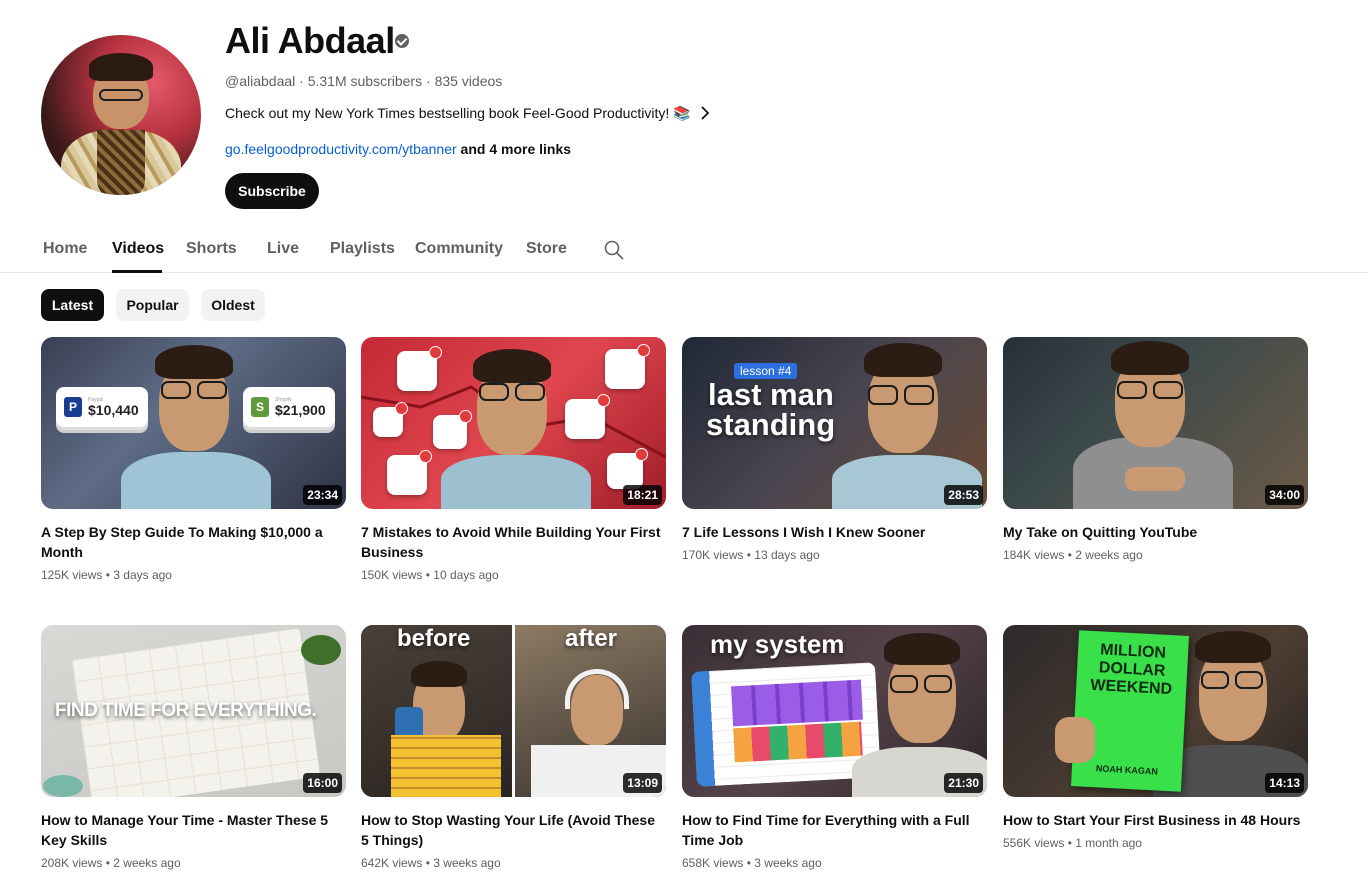 The width and height of the screenshot is (1368, 885). What do you see at coordinates (614, 250) in the screenshot?
I see `search-icon` at bounding box center [614, 250].